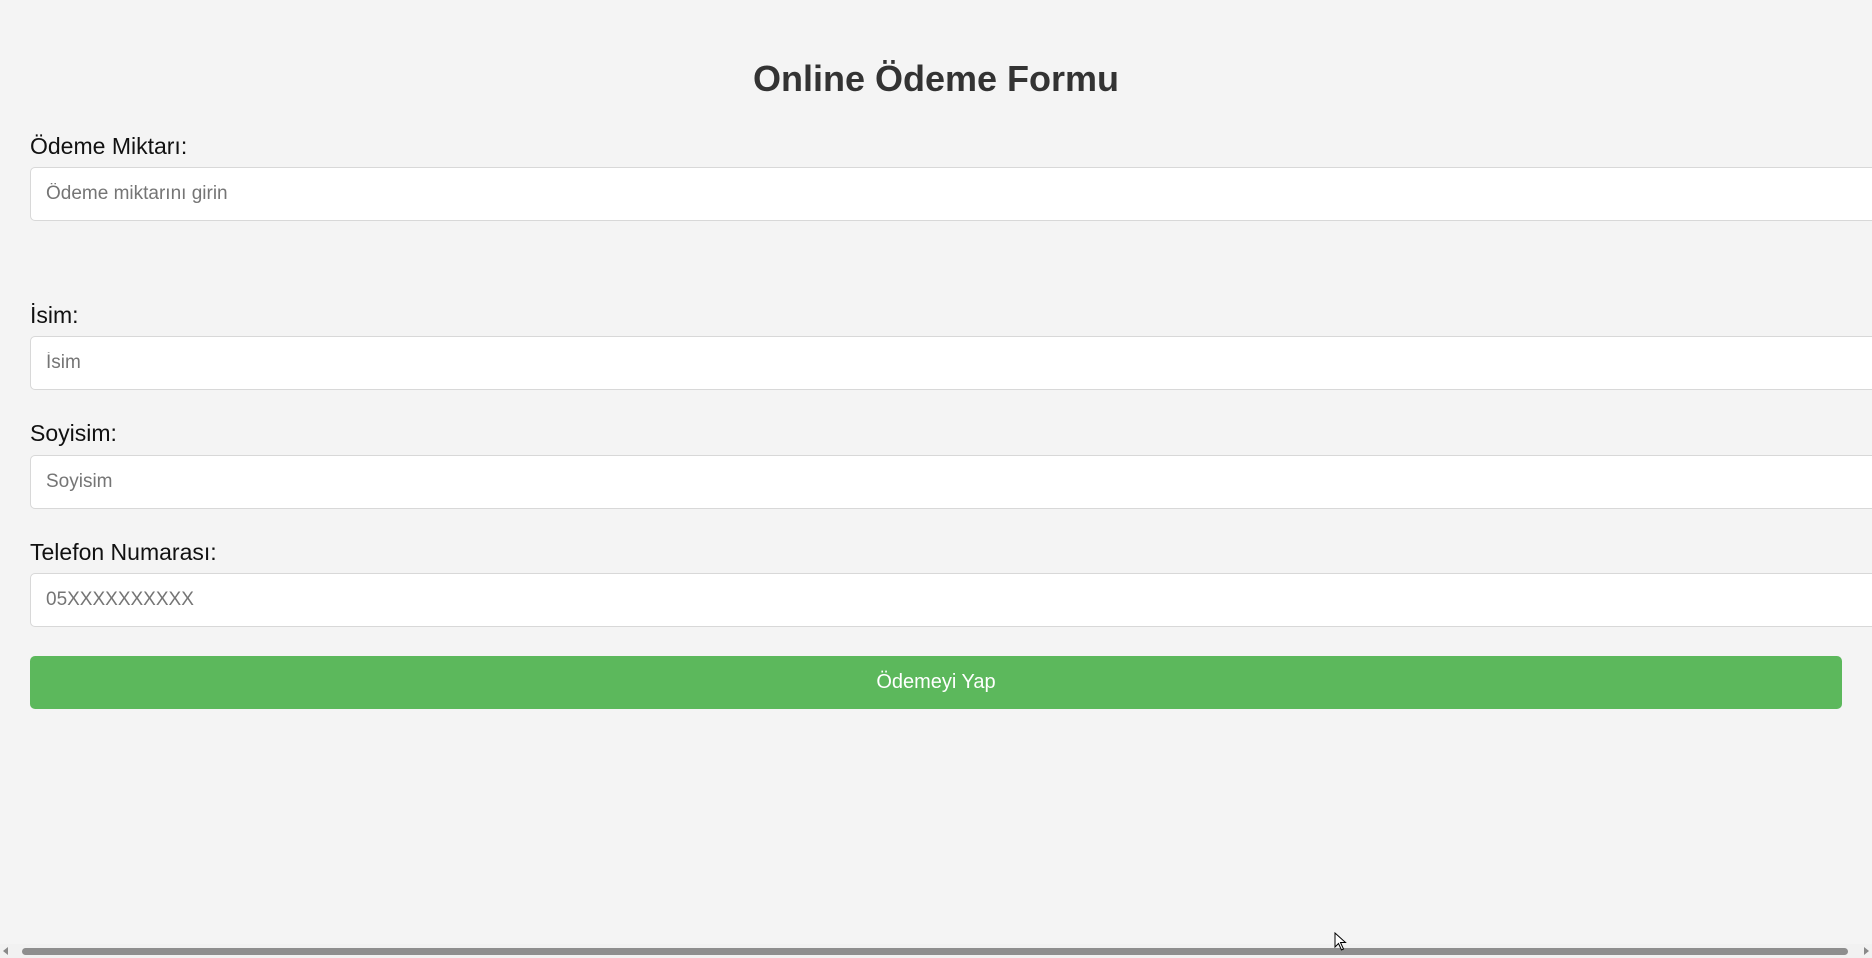 The image size is (1872, 958). What do you see at coordinates (73, 433) in the screenshot?
I see `last-name-label: Soyisim:` at bounding box center [73, 433].